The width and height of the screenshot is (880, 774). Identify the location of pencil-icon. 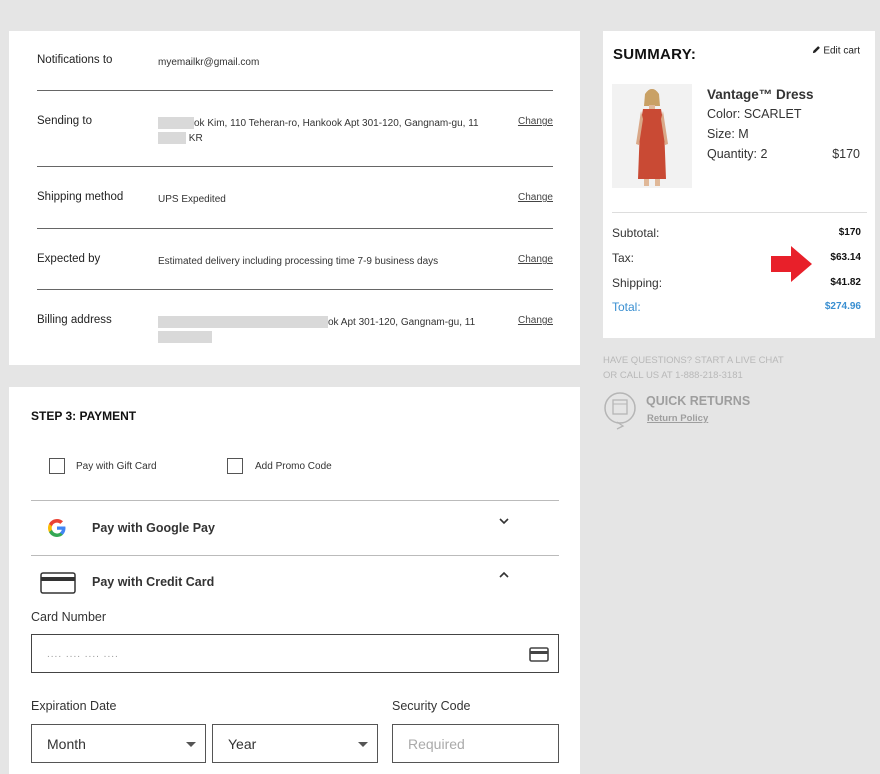
(816, 51).